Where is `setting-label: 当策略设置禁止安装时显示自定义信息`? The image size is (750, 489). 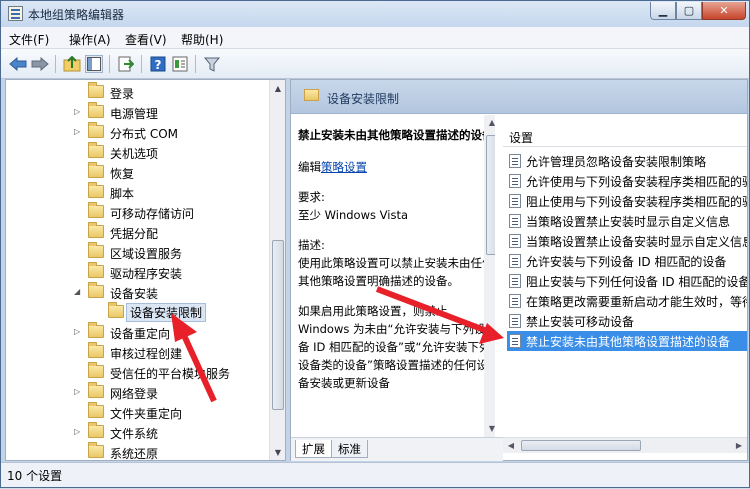
setting-label: 当策略设置禁止安装时显示自定义信息 is located at coordinates (628, 222).